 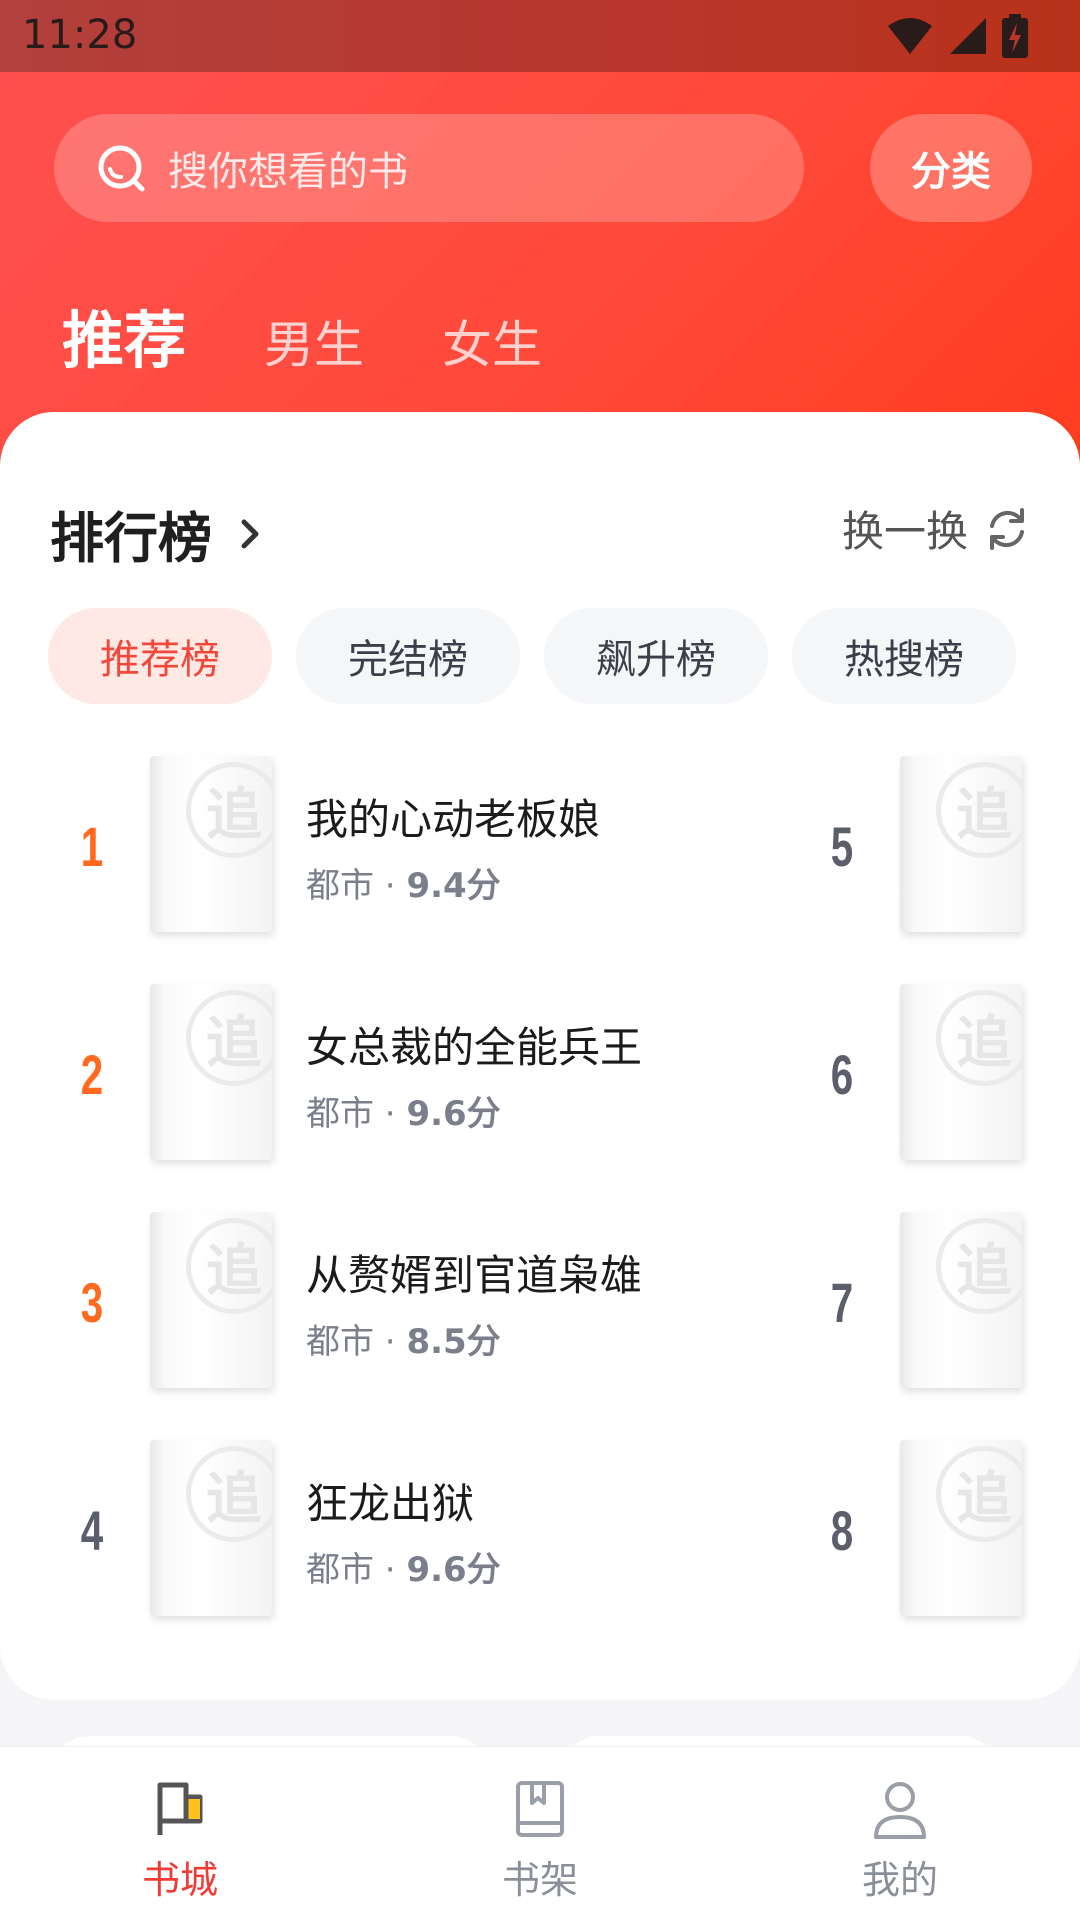 I want to click on rank-number: 7, so click(x=842, y=1302).